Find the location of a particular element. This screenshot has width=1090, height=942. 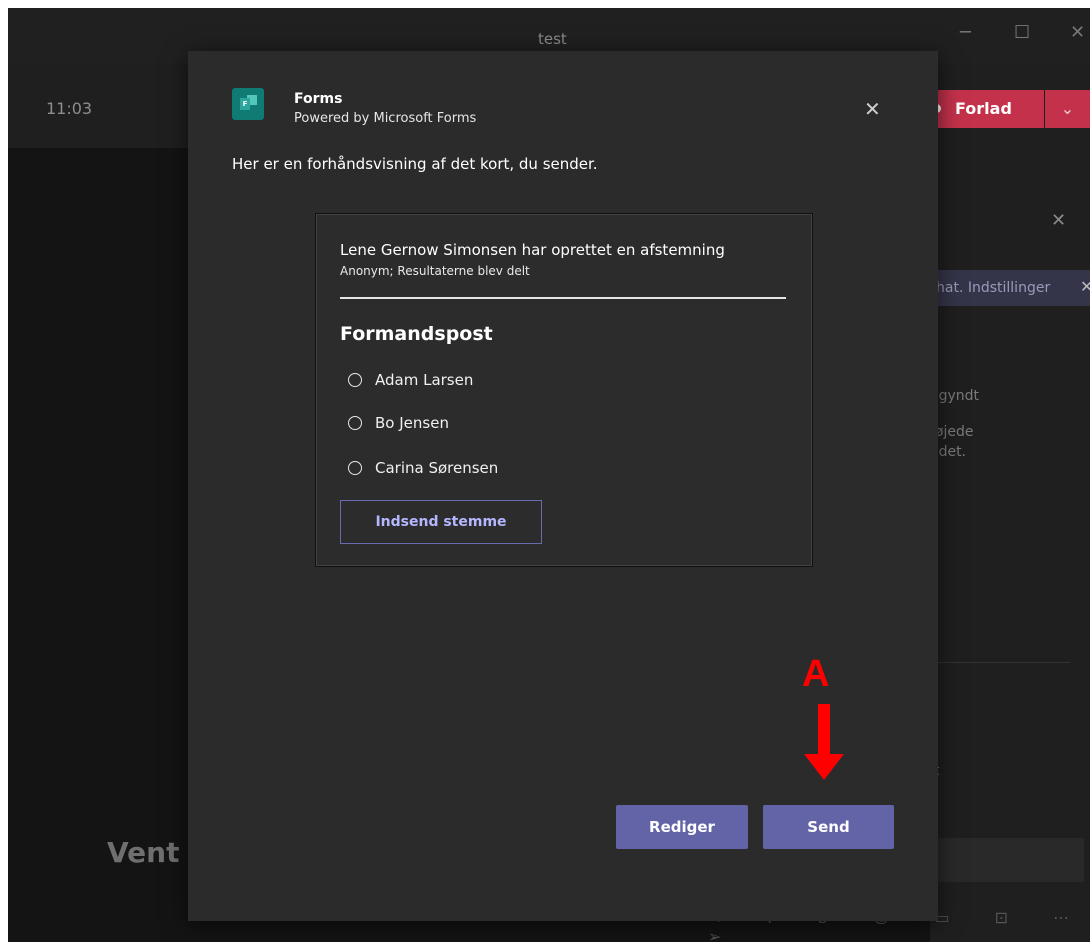

poll-question: Formandspost is located at coordinates (416, 334).